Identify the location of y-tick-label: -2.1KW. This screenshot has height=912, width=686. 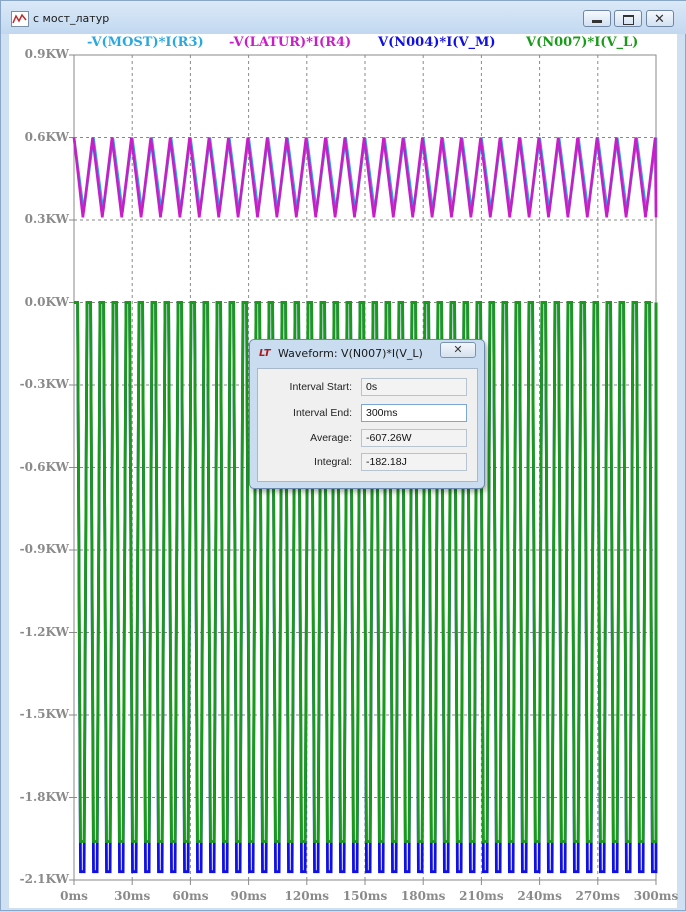
(44, 879).